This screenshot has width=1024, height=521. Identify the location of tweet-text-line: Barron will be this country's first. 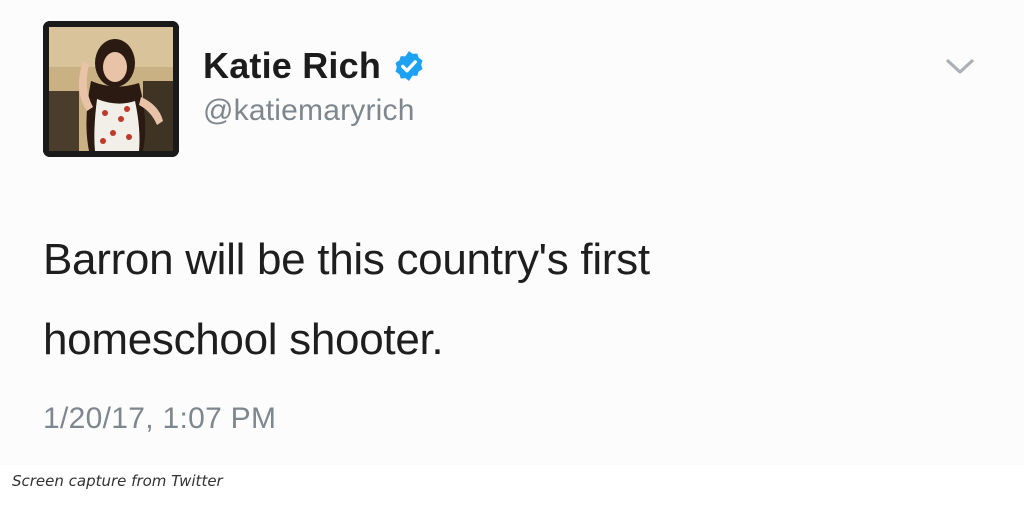
(346, 259).